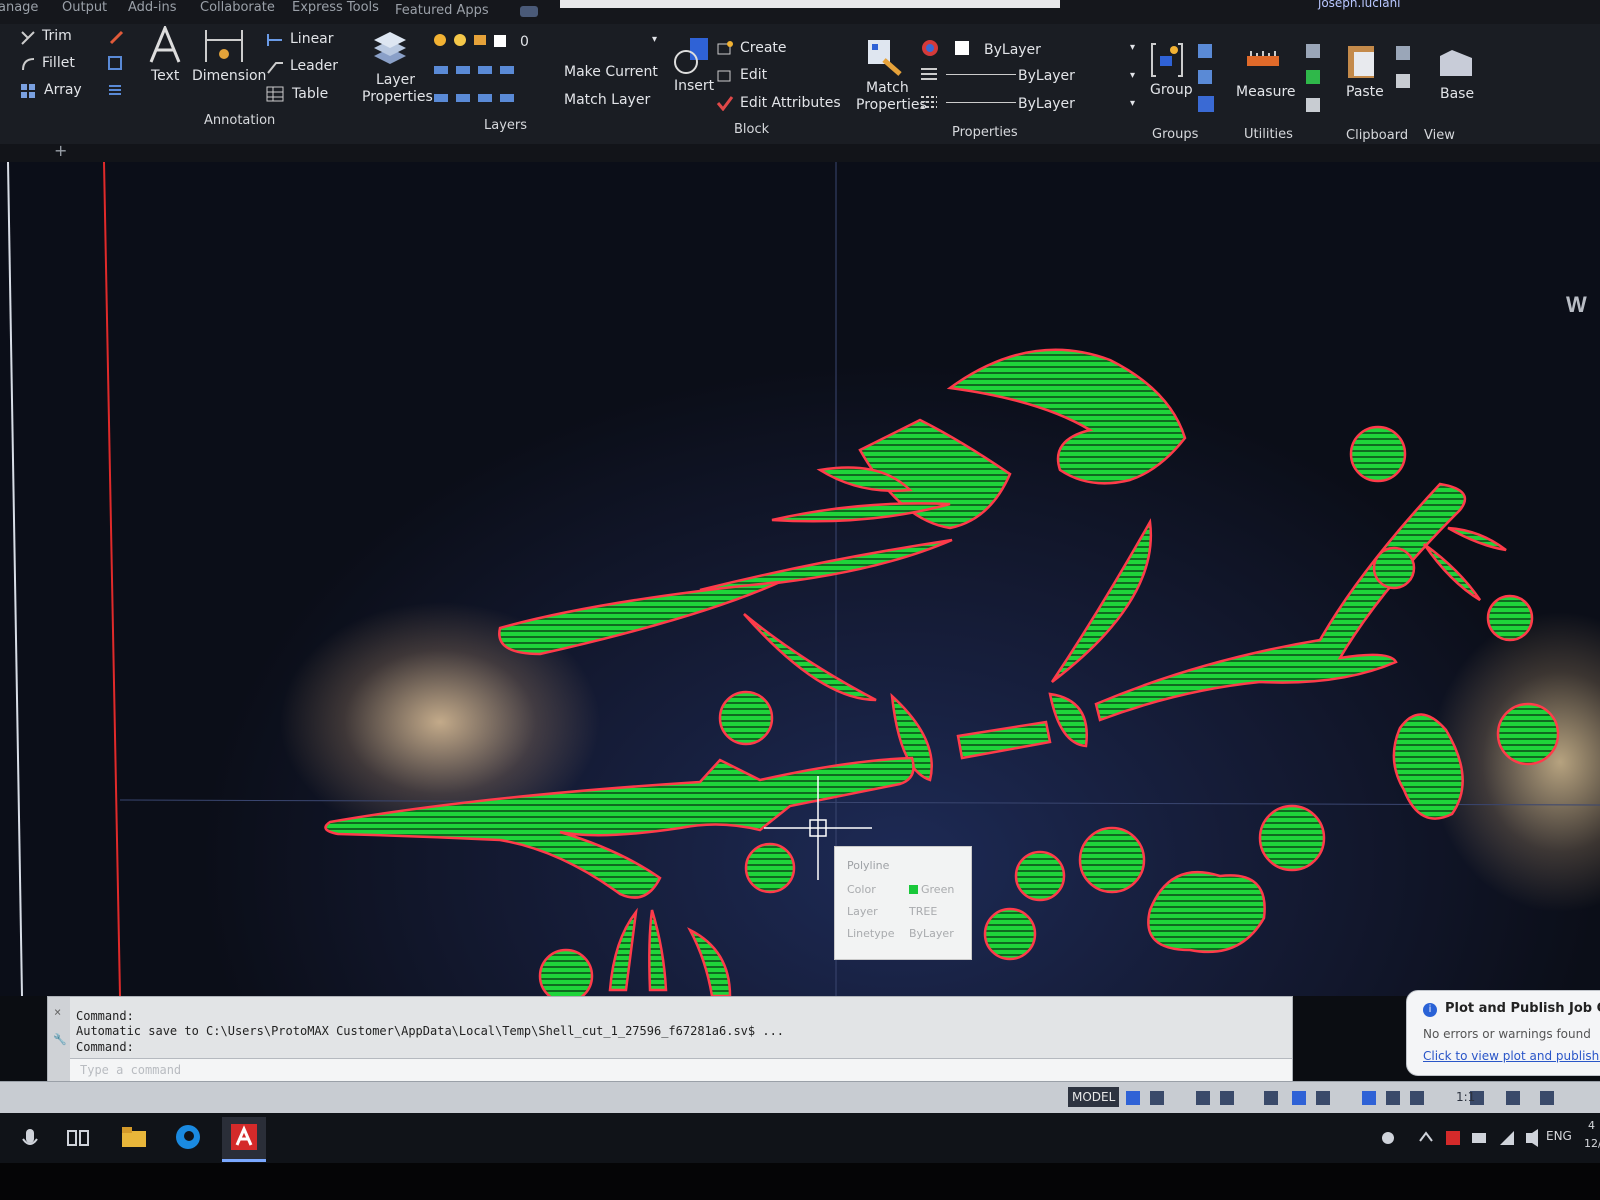 This screenshot has height=1200, width=1600. What do you see at coordinates (753, 75) in the screenshot?
I see `edit-block-button: Edit` at bounding box center [753, 75].